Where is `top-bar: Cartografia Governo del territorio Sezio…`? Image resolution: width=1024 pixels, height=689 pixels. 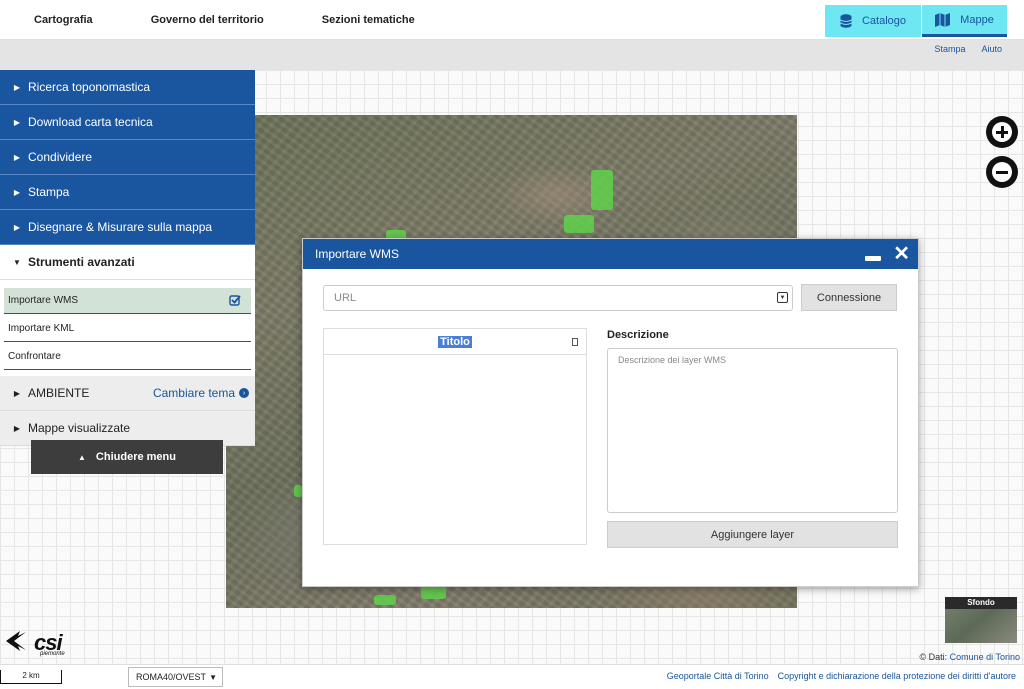
top-bar: Cartografia Governo del territorio Sezio… is located at coordinates (512, 20).